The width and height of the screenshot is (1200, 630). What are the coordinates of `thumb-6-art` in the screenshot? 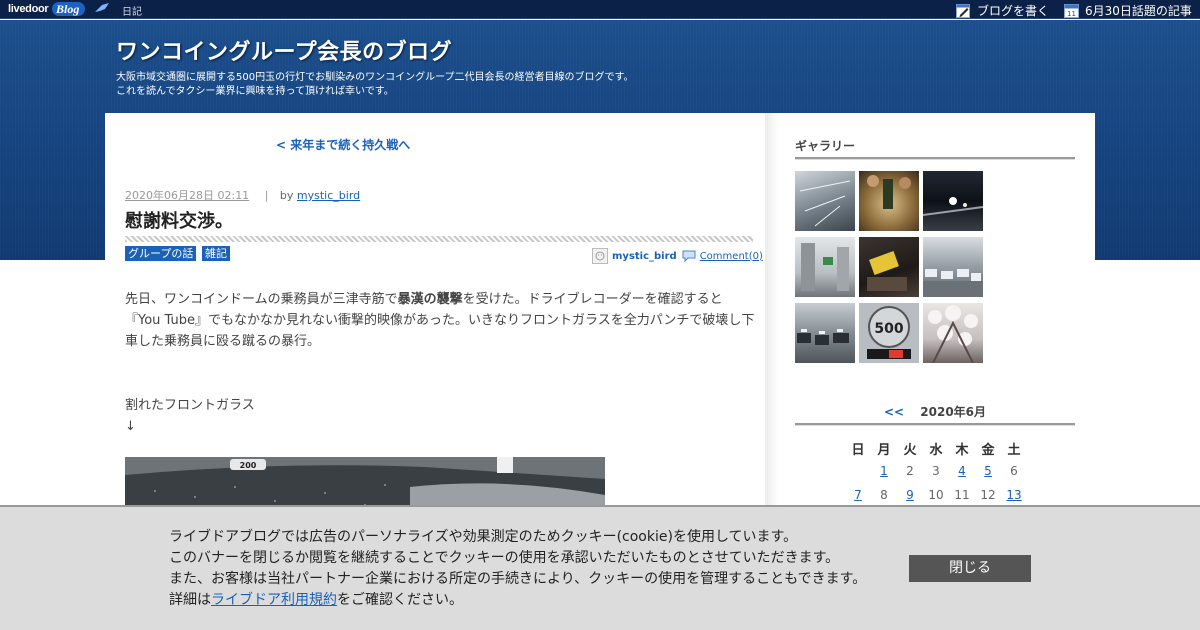 It's located at (953, 283).